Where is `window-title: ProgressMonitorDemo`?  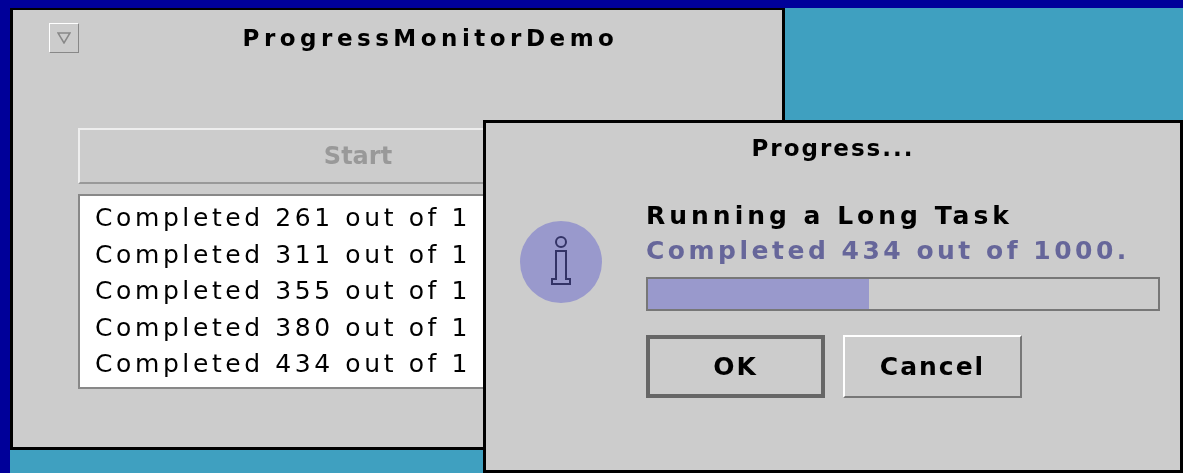 window-title: ProgressMonitorDemo is located at coordinates (430, 38).